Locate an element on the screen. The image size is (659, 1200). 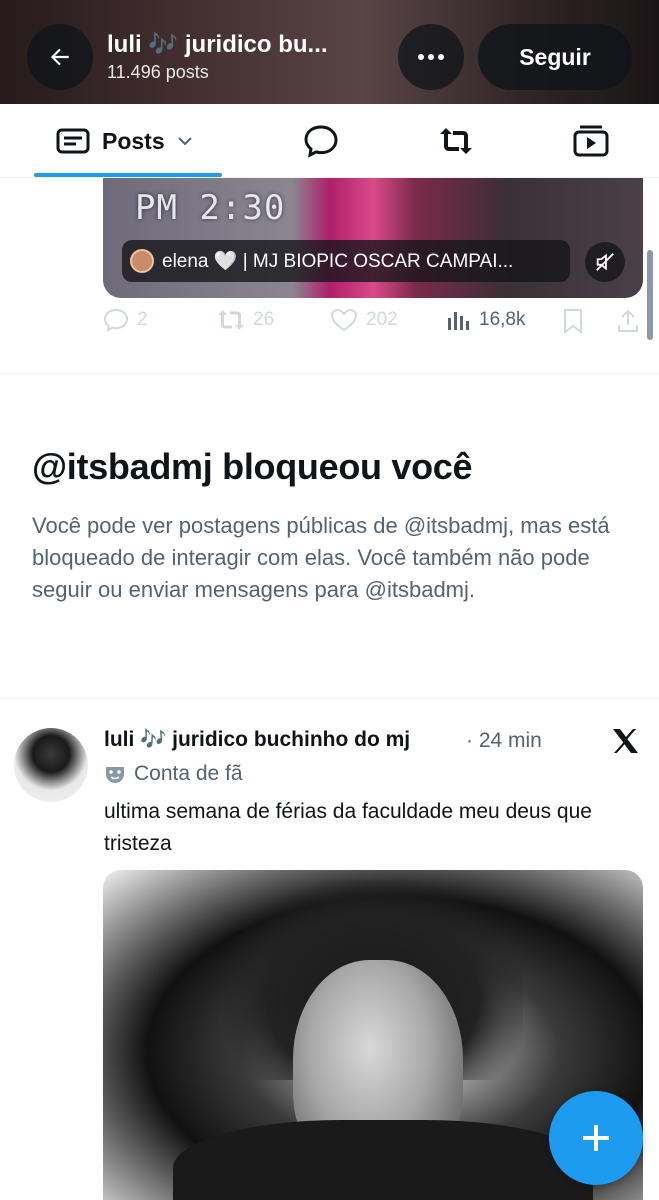
repost-tab-icon is located at coordinates (456, 141).